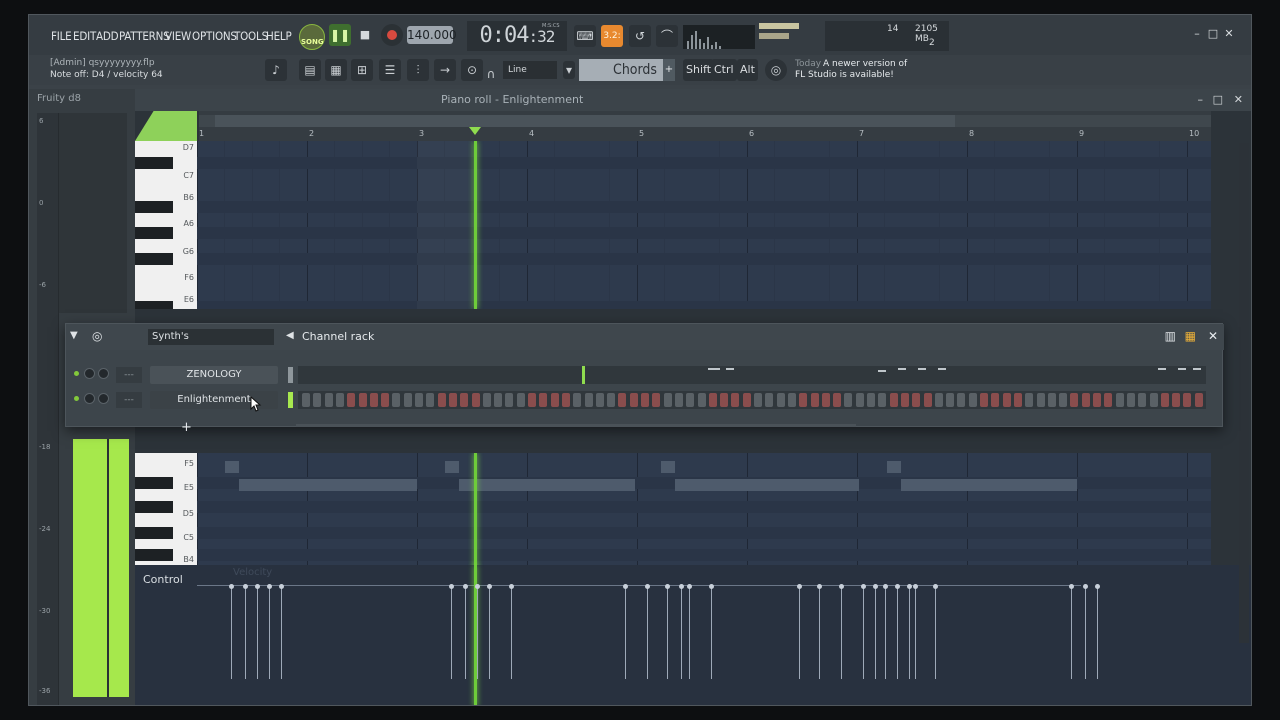  What do you see at coordinates (166, 509) in the screenshot?
I see `lower-keyboard: F5 E5 D5 C5 B4` at bounding box center [166, 509].